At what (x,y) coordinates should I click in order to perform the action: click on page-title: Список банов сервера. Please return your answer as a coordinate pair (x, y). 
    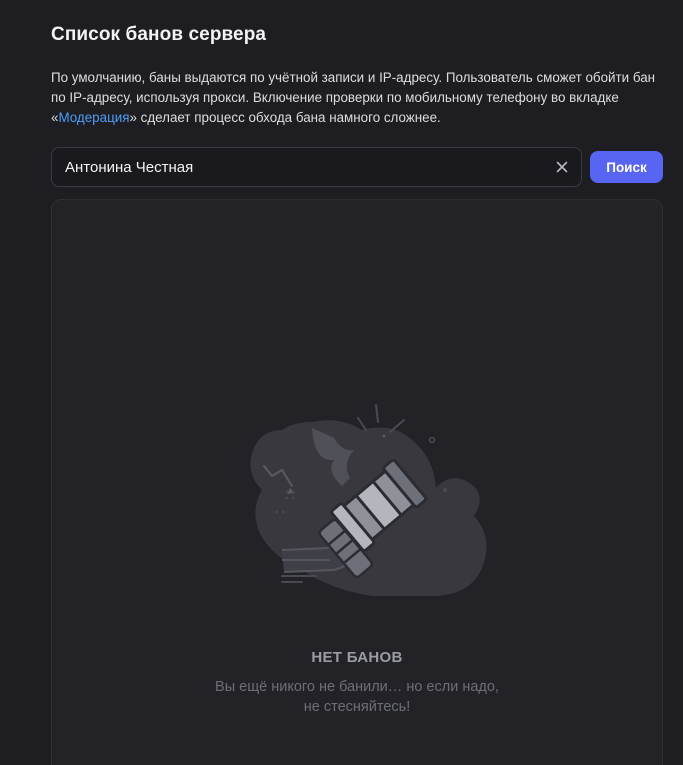
    Looking at the image, I should click on (159, 34).